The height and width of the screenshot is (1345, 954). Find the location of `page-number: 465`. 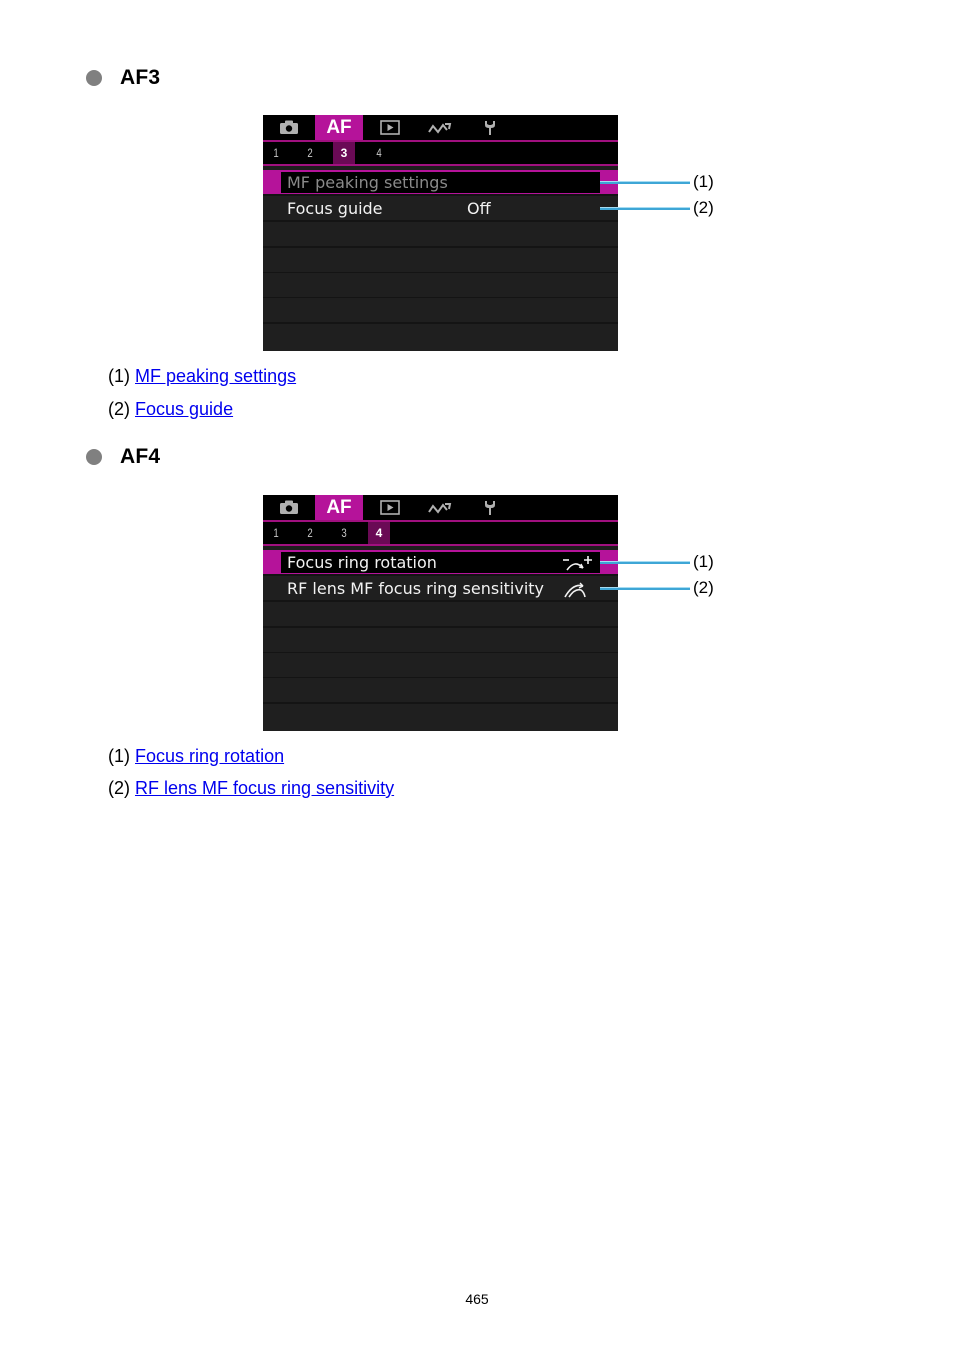

page-number: 465 is located at coordinates (477, 1299).